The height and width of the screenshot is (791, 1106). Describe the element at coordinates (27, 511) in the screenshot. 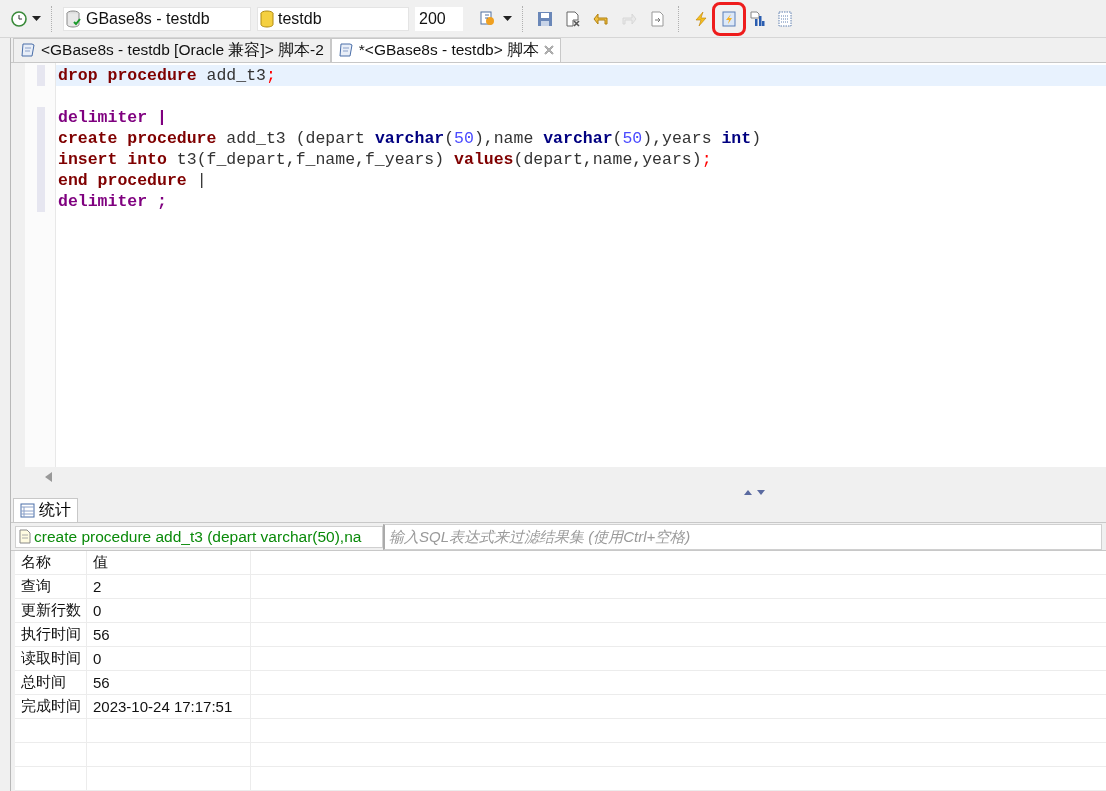

I see `table-icon` at that location.